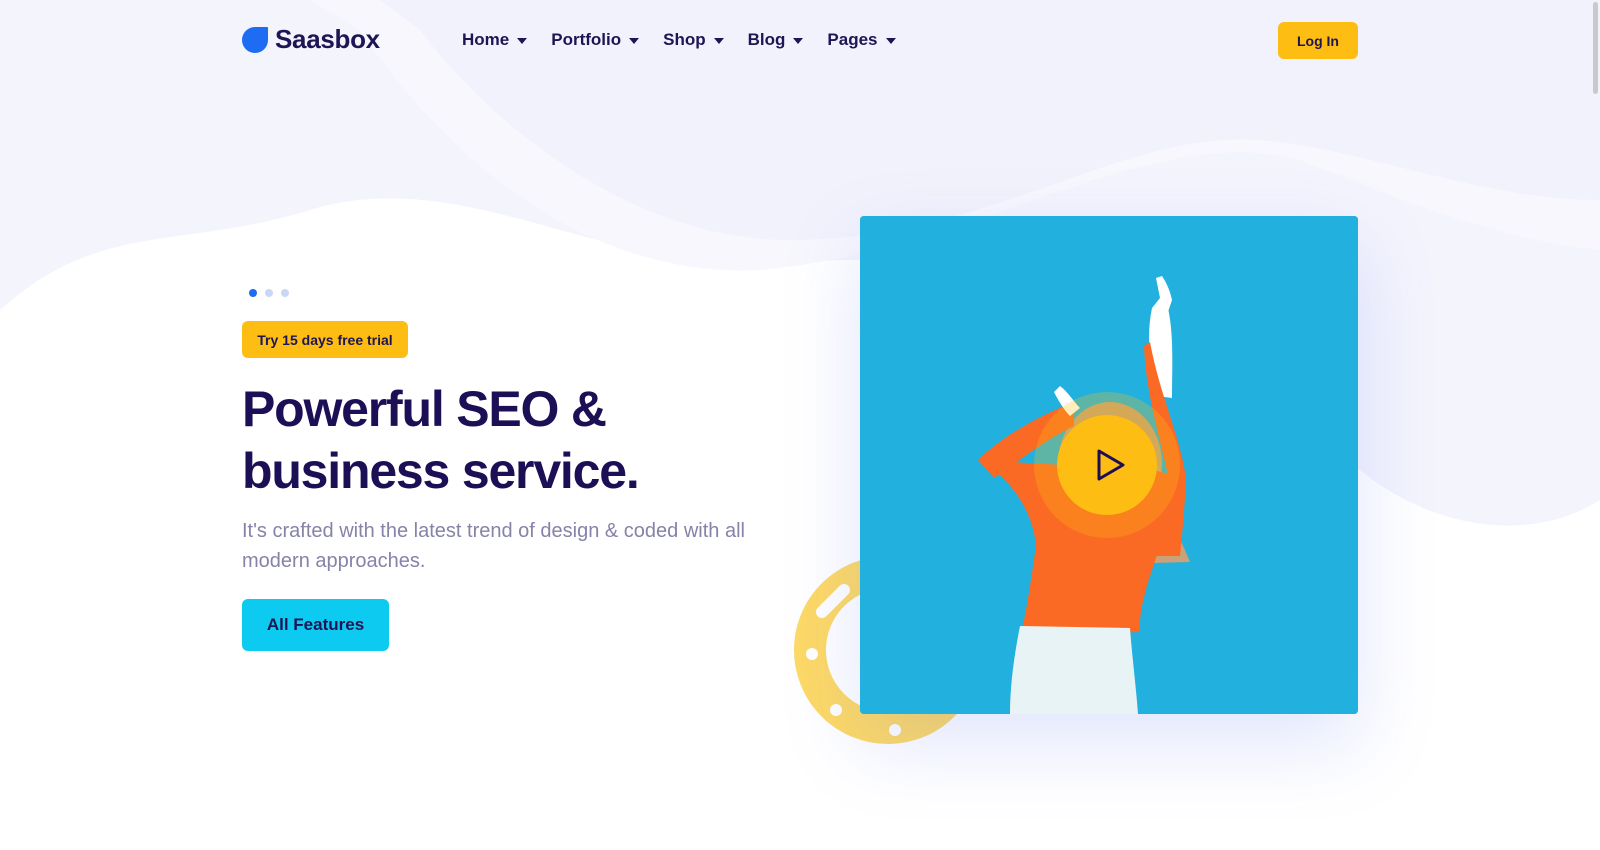  I want to click on main-nav: Home Portfolio Shop Blog Pages, so click(691, 40).